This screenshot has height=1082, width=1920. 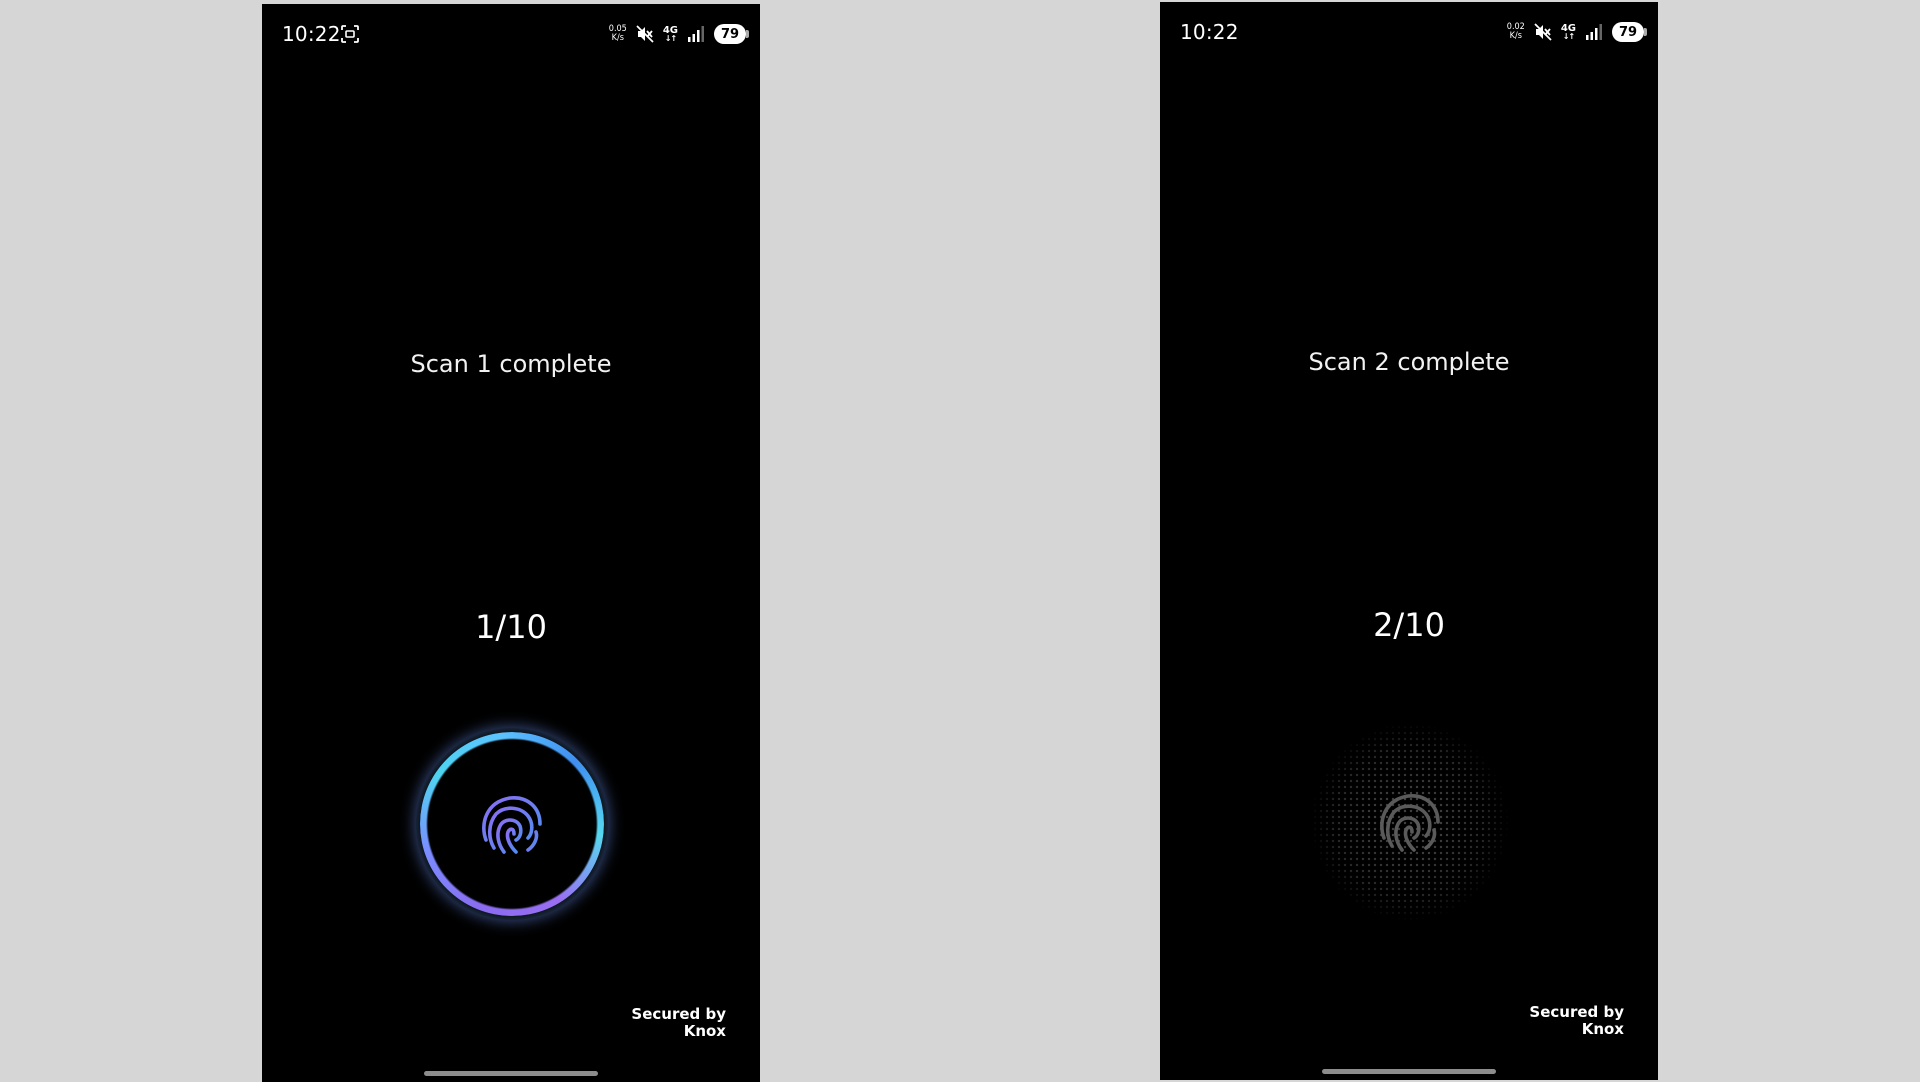 I want to click on network-speed: 0.05 K/s, so click(x=618, y=34).